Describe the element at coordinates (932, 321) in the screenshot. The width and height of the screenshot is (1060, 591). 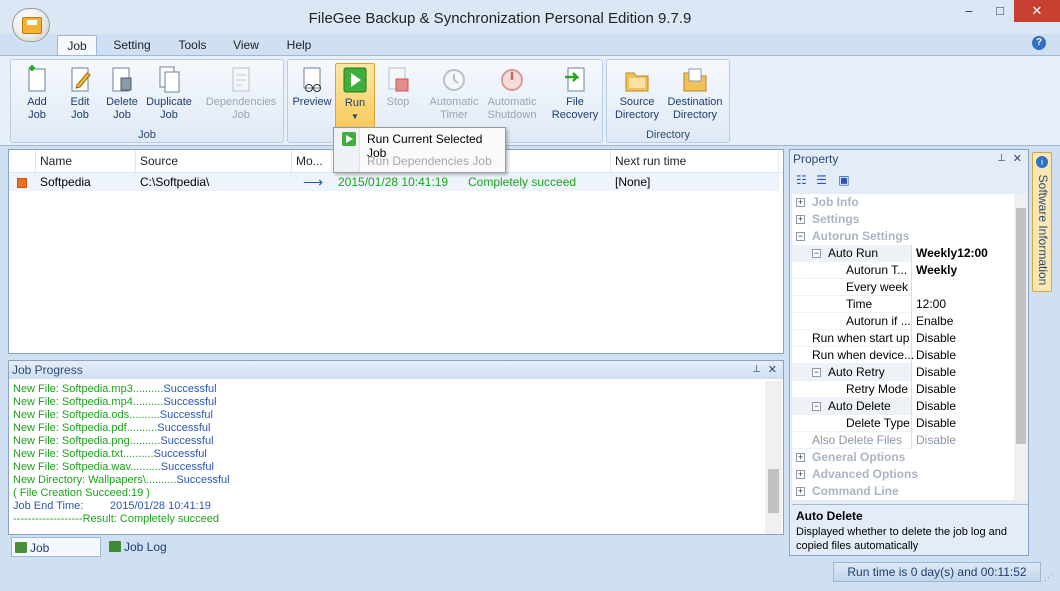
I see `property-value: Enalbe` at that location.